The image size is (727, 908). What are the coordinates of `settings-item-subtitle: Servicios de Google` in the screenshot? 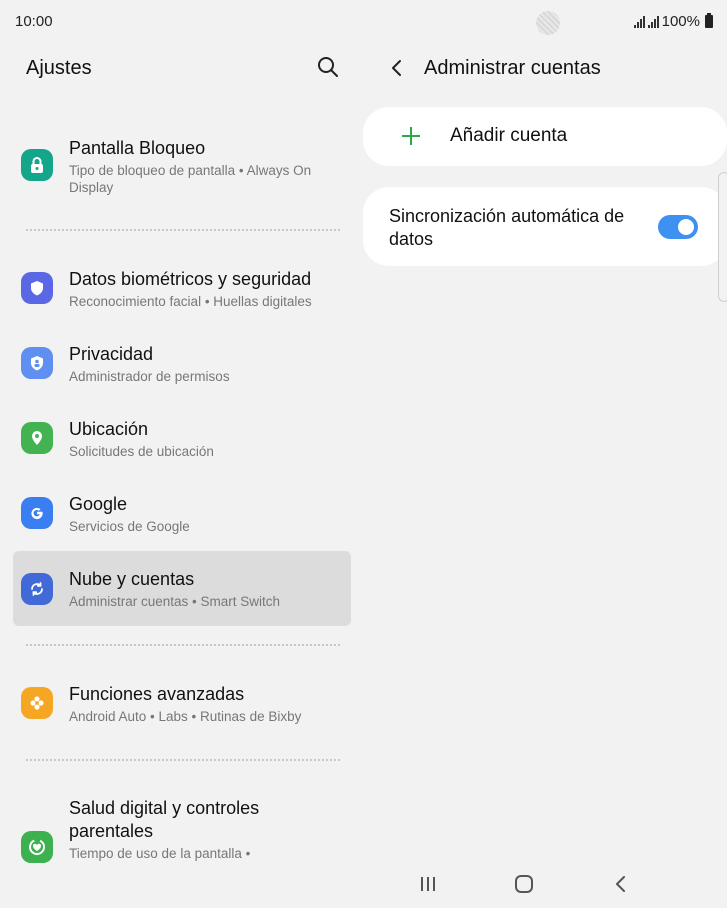 It's located at (129, 526).